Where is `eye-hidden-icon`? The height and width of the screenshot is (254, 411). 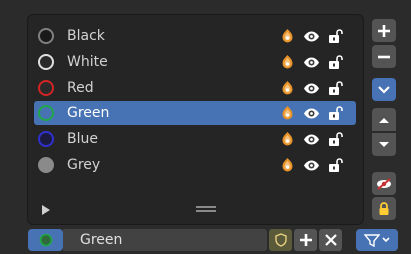 eye-hidden-icon is located at coordinates (384, 183).